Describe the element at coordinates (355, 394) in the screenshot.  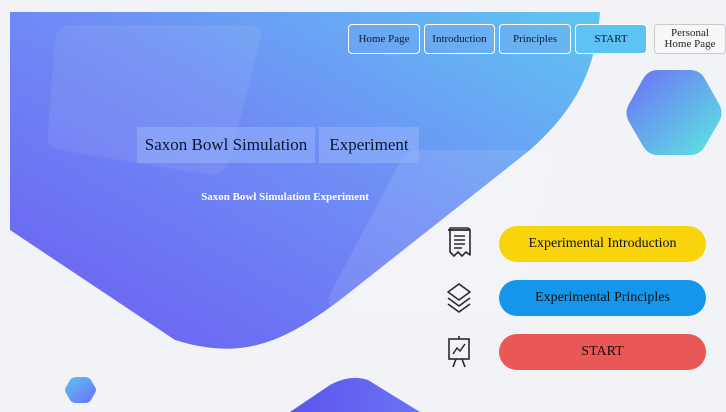
I see `bottom-shape` at that location.